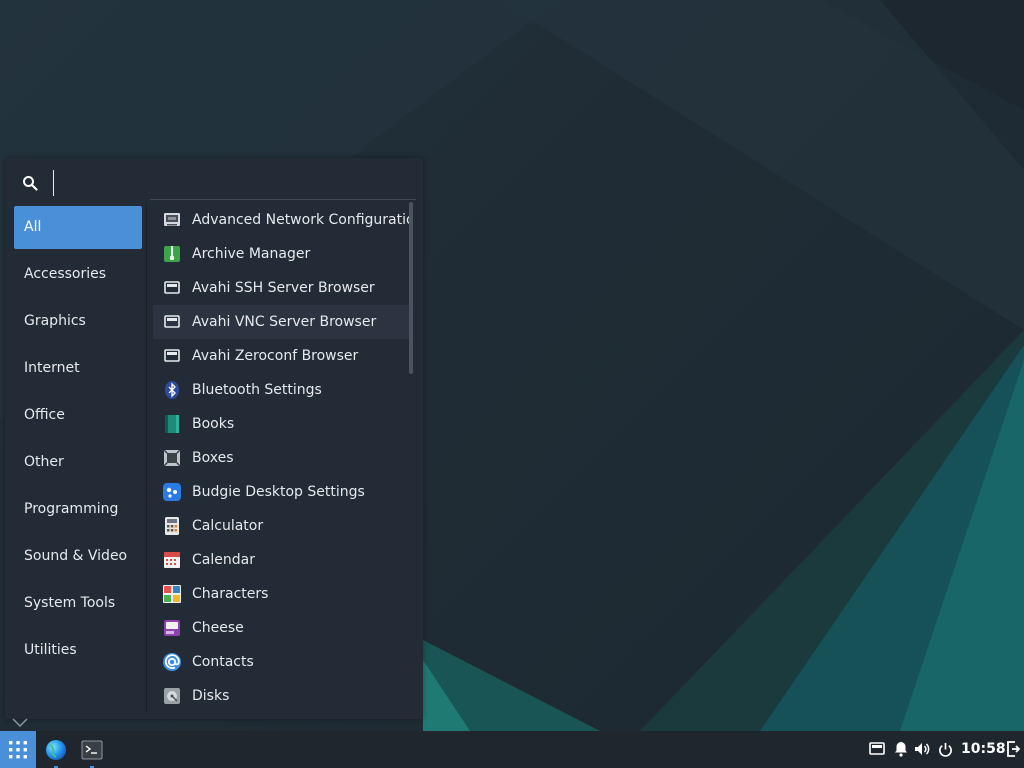  Describe the element at coordinates (283, 628) in the screenshot. I see `app-item-cheese: Cheese` at that location.